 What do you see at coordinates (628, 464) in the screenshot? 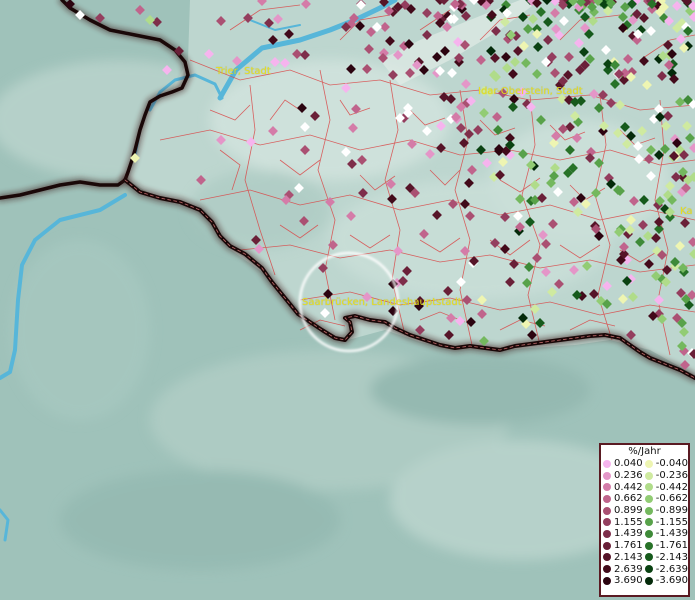
I see `legend-value: 0.040` at bounding box center [628, 464].